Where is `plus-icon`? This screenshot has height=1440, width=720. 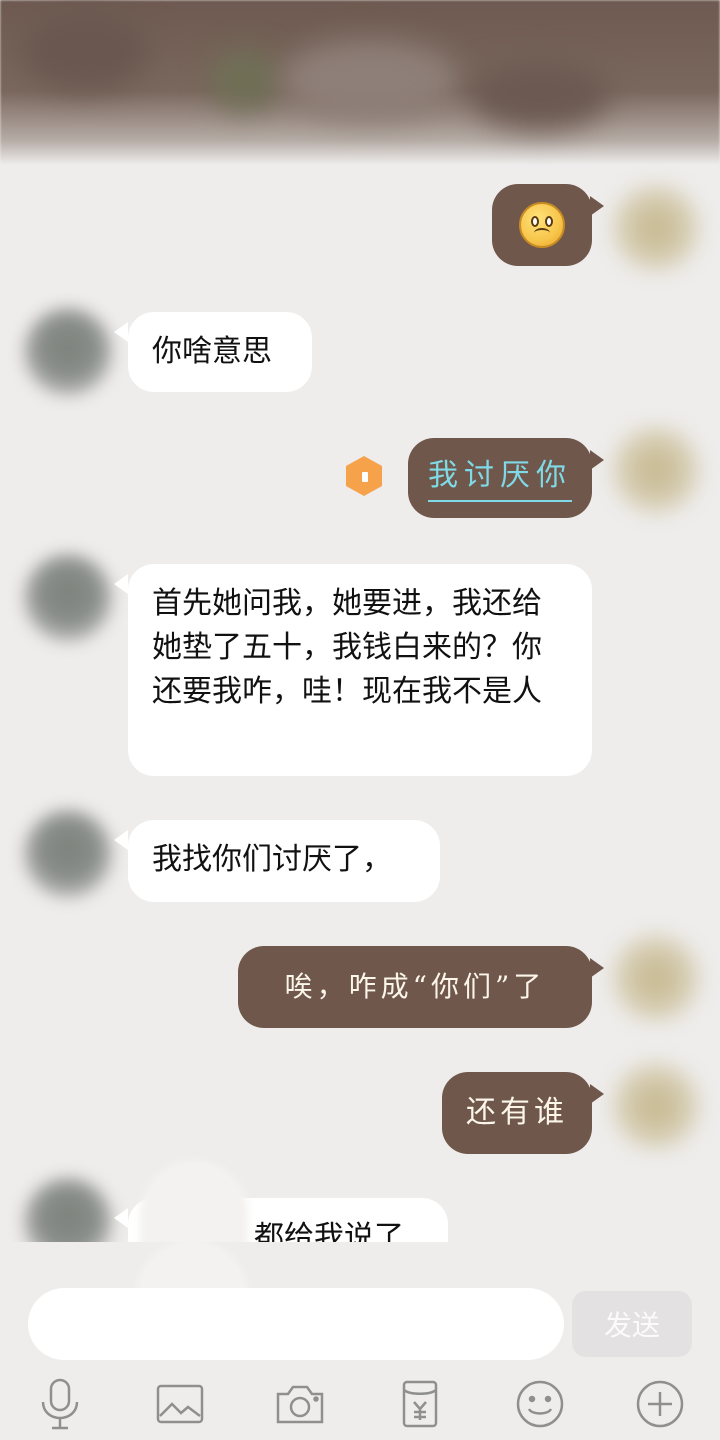 plus-icon is located at coordinates (660, 1404).